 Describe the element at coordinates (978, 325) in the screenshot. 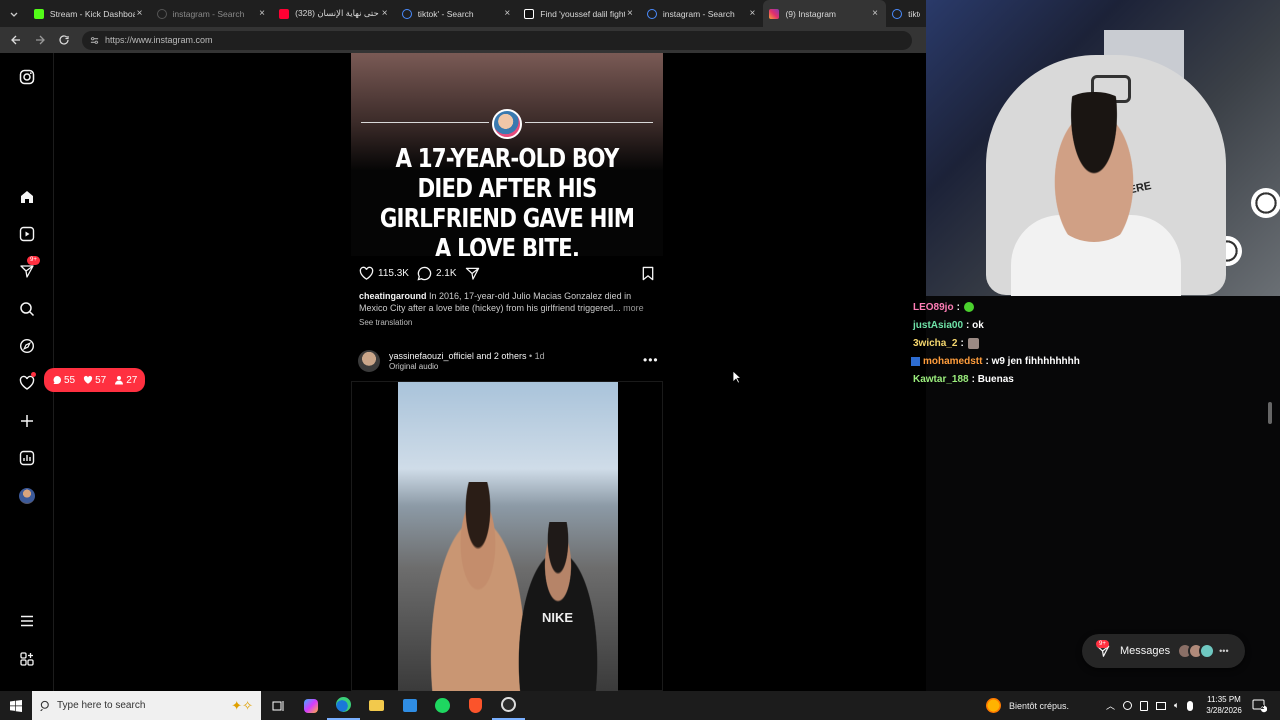

I see `chat-text: ok` at that location.